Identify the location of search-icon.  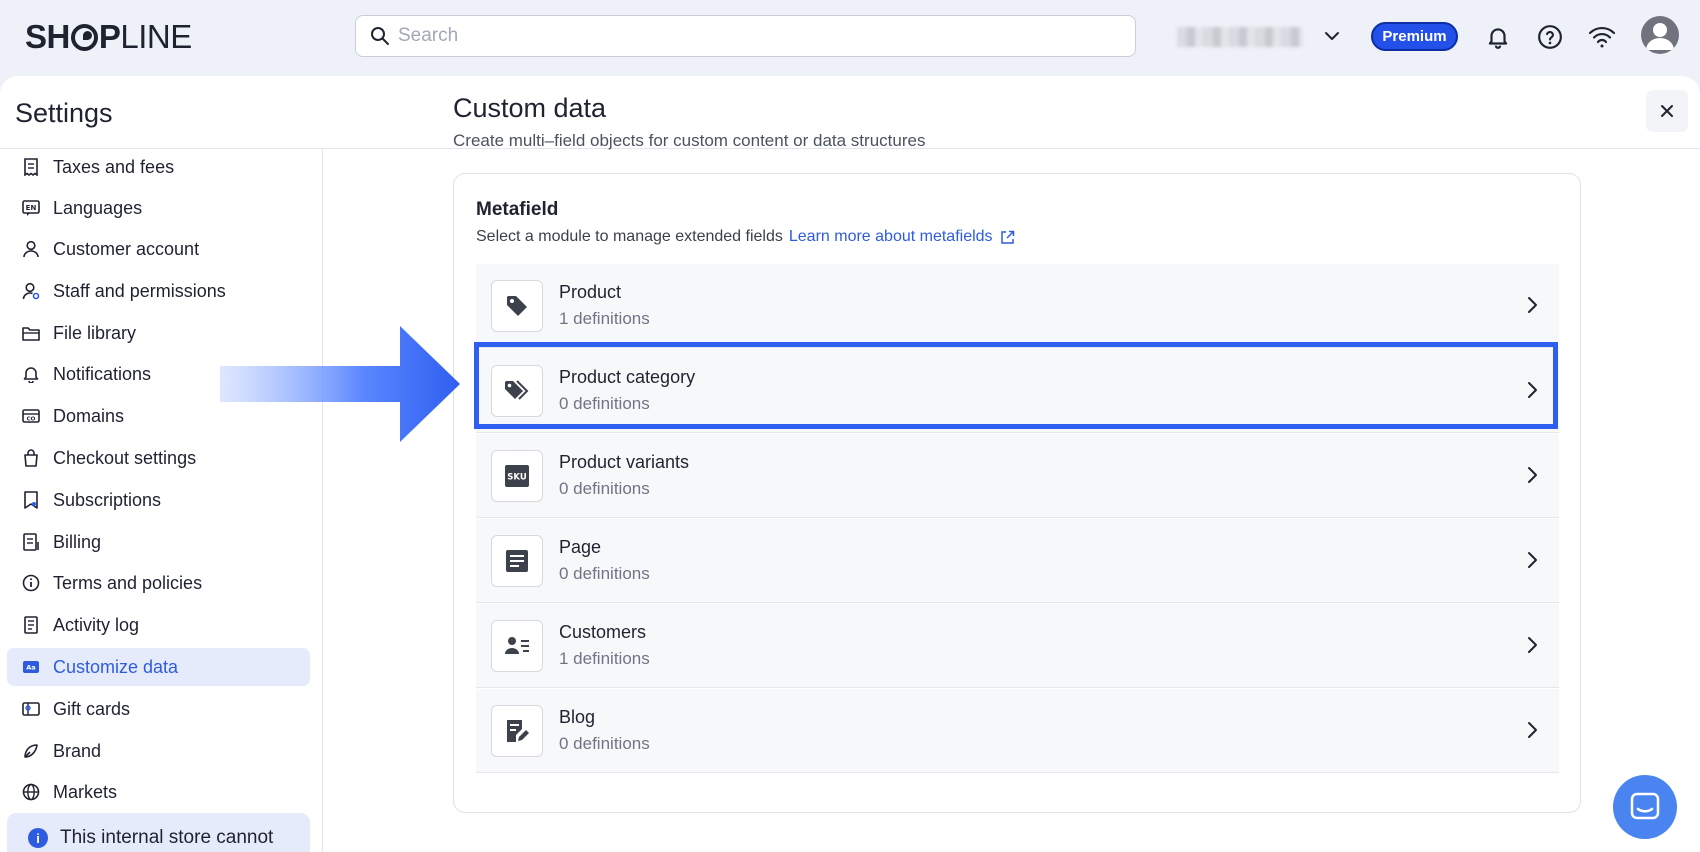
(380, 36).